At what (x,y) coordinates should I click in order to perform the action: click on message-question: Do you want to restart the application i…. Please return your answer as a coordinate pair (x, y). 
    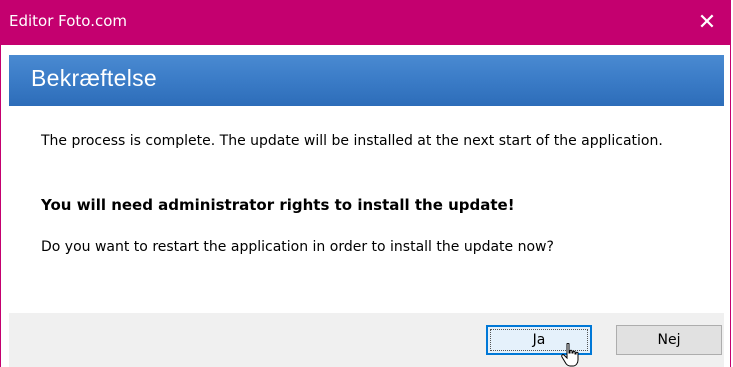
    Looking at the image, I should click on (297, 247).